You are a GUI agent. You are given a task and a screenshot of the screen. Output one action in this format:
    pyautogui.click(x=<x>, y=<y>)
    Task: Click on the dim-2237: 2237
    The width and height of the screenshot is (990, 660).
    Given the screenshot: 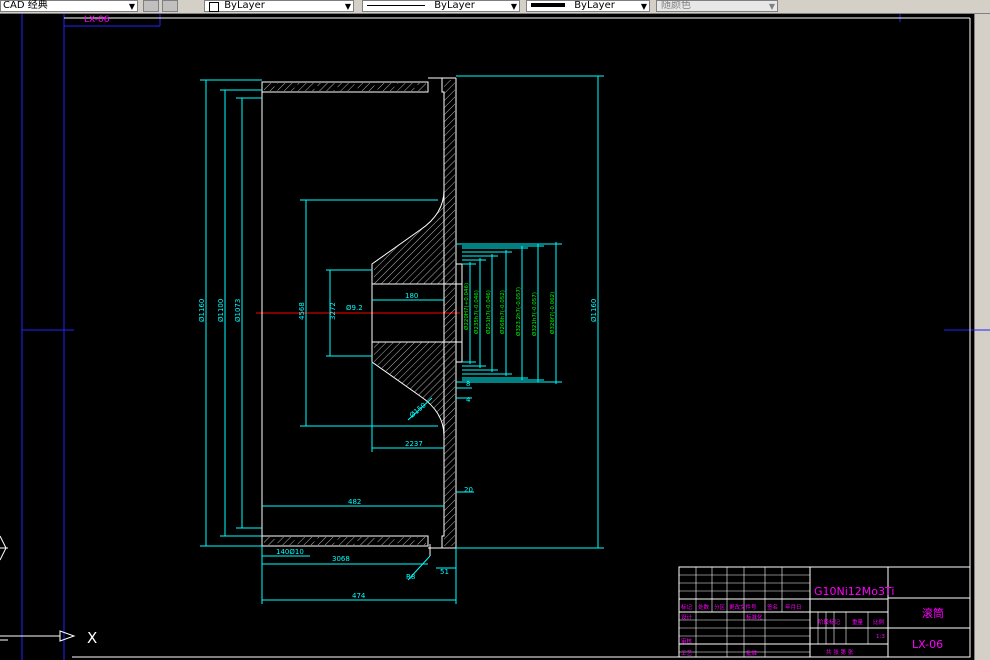 What is the action you would take?
    pyautogui.click(x=414, y=444)
    